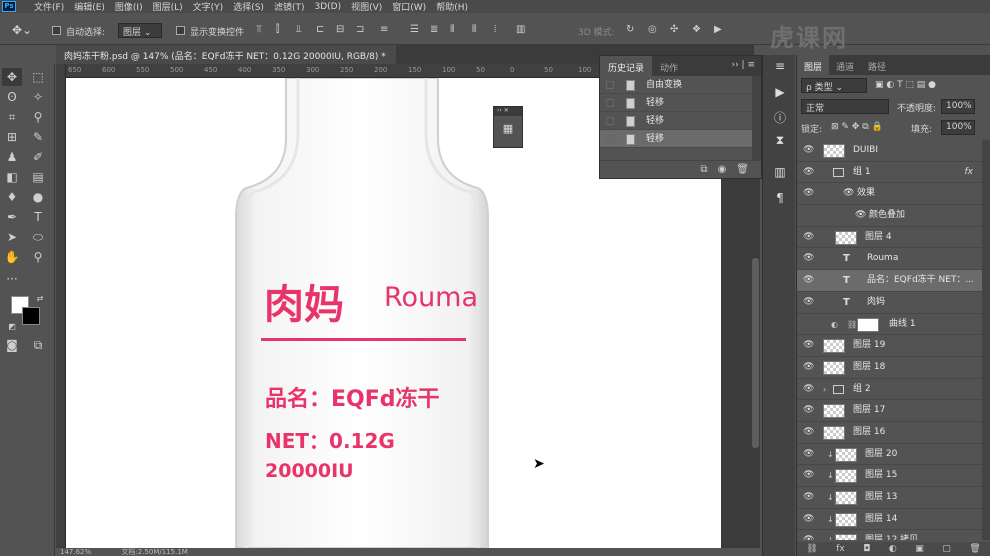 The height and width of the screenshot is (556, 990). Describe the element at coordinates (409, 6) in the screenshot. I see `menu-window: 窗口(W)` at that location.